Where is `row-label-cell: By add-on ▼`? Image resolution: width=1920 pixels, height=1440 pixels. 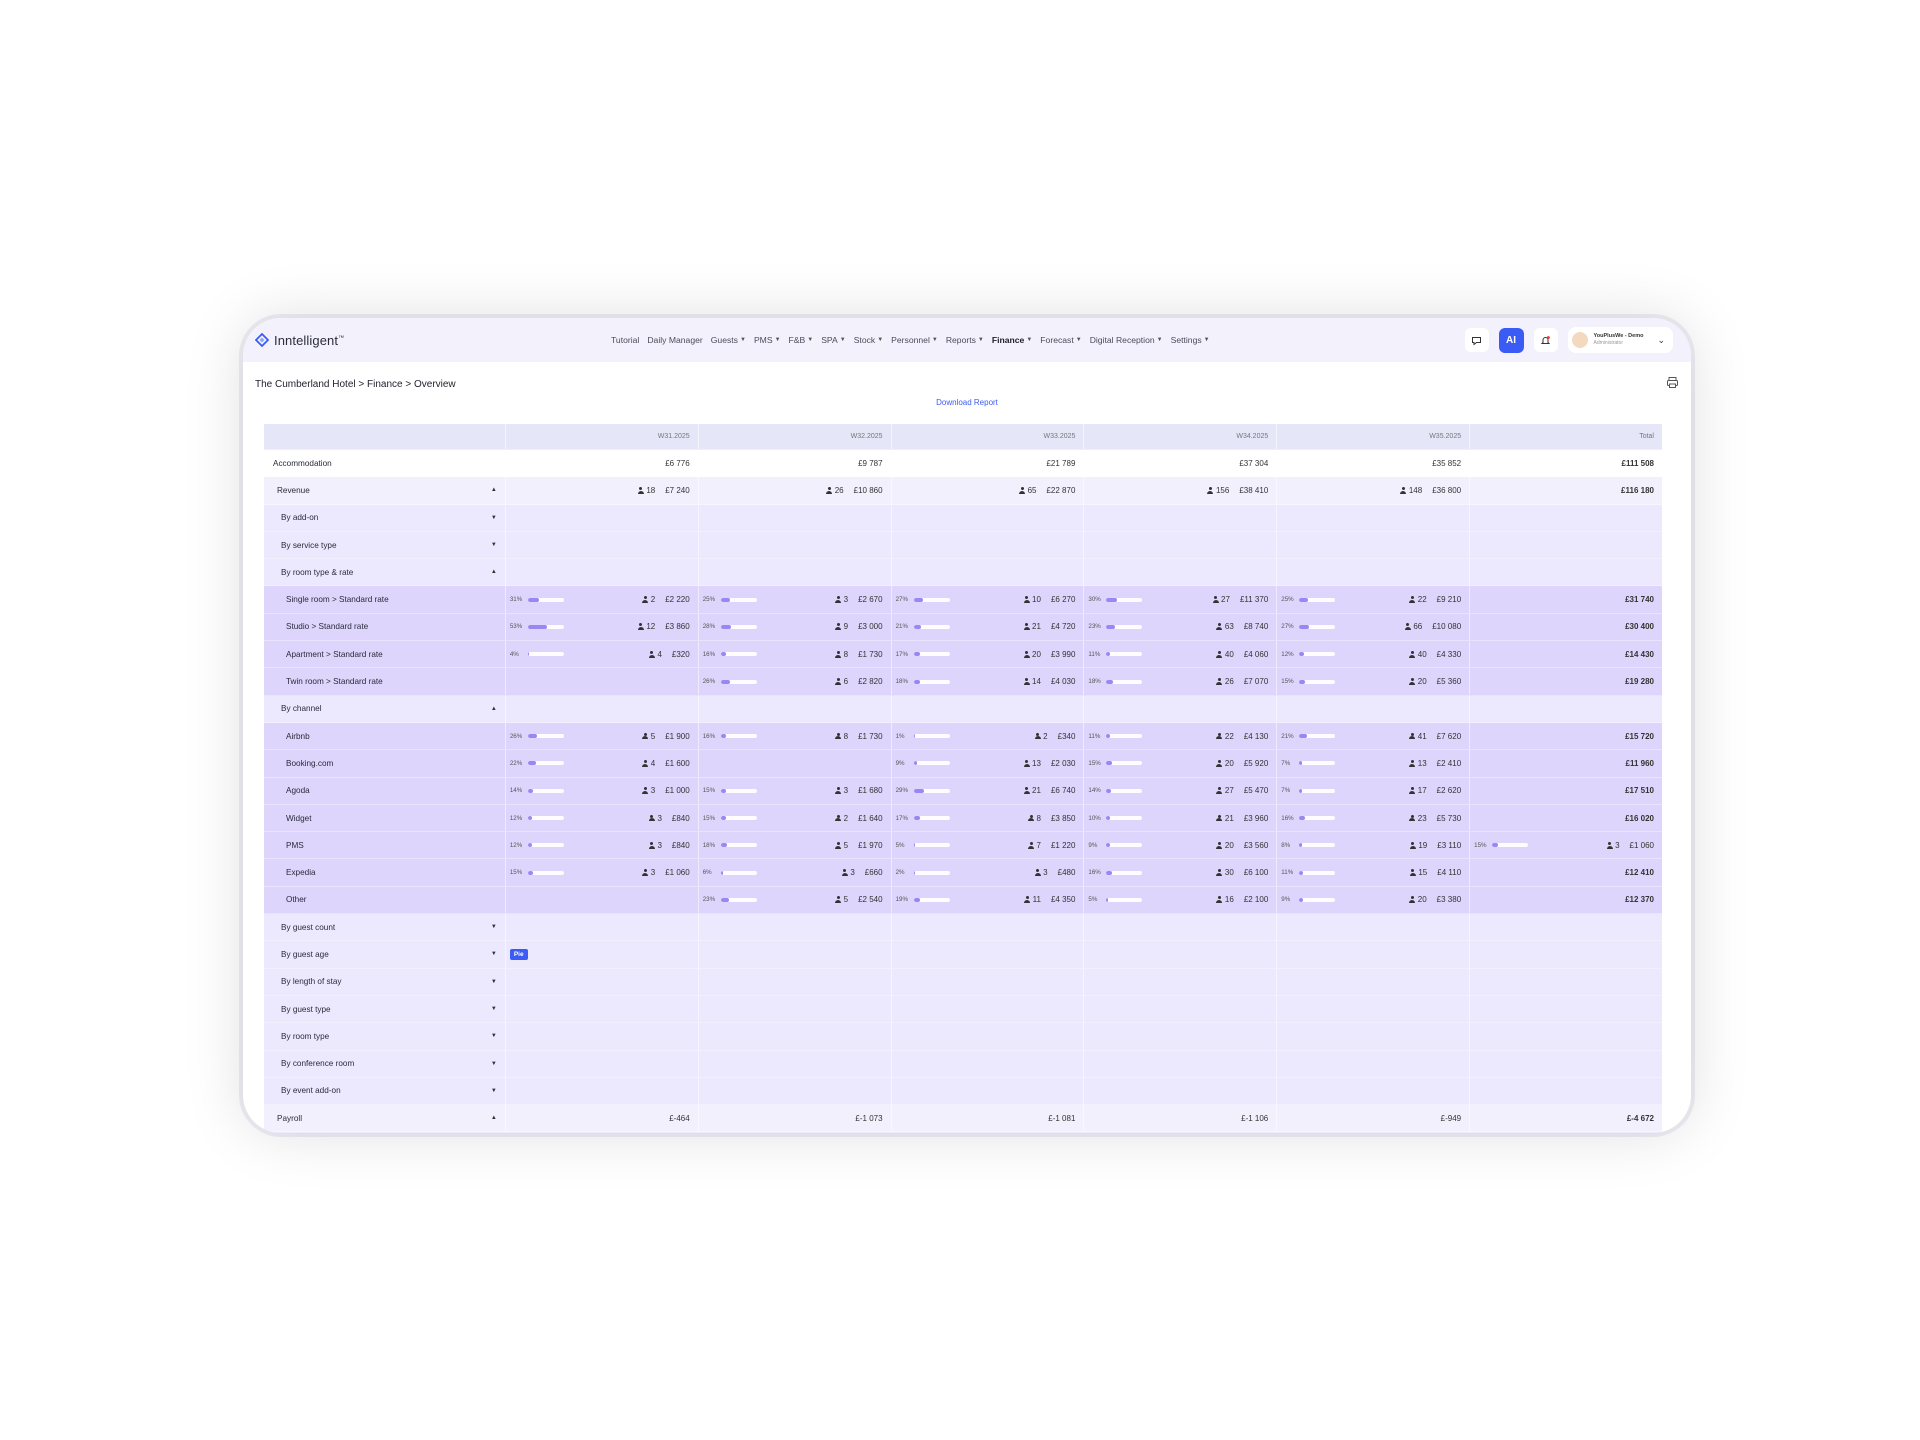
row-label-cell: By add-on ▼ is located at coordinates (384, 518).